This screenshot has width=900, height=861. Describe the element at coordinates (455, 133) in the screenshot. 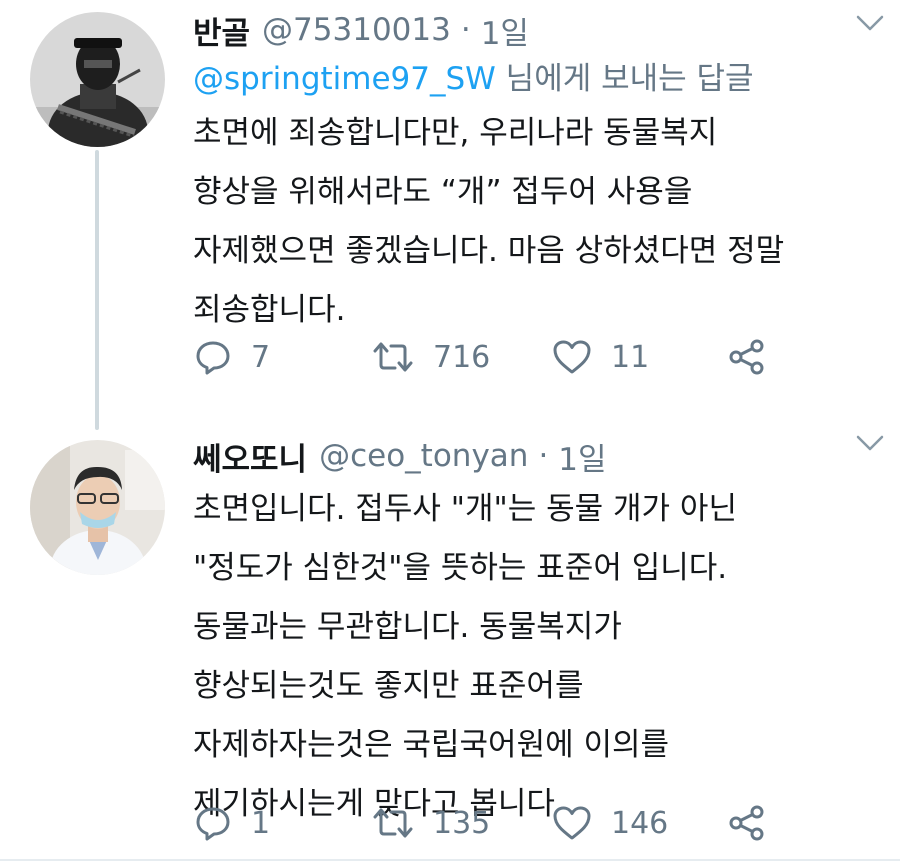

I see `tweet-text-line: 초면에 죄송합니다만, 우리나라 동물복지` at that location.